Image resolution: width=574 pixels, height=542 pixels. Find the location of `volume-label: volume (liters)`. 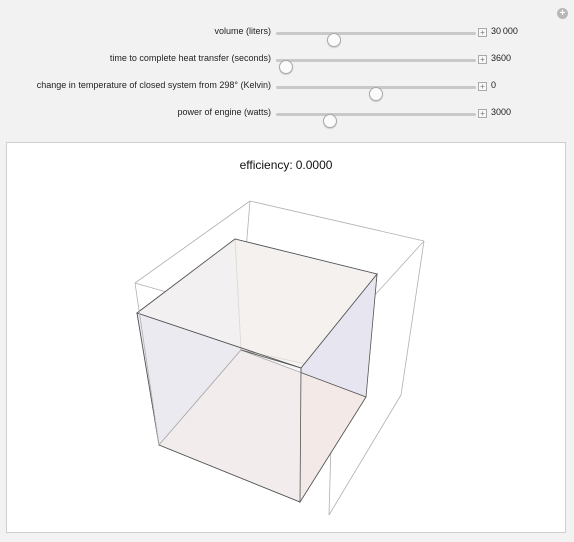

volume-label: volume (liters) is located at coordinates (242, 31).